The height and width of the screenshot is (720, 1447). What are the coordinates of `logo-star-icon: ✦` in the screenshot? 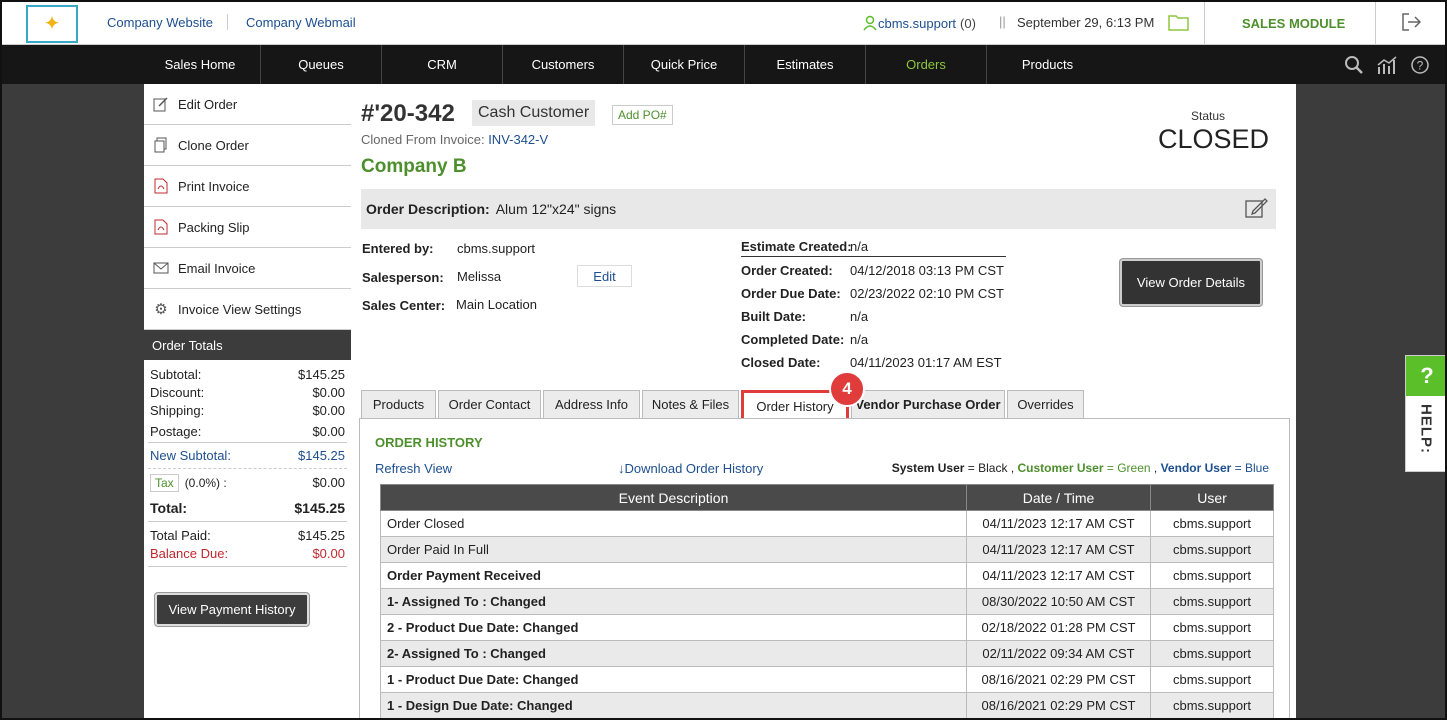 It's located at (52, 24).